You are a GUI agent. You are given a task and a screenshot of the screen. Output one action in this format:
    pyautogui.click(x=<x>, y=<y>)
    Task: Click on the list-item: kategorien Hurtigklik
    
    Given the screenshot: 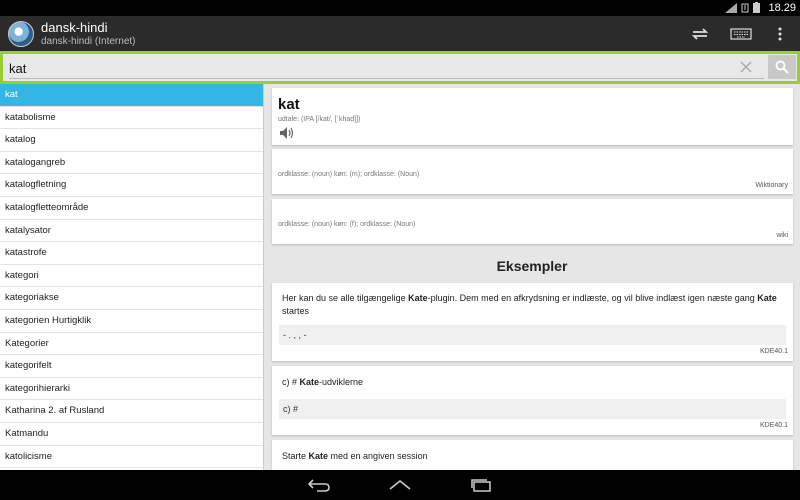 What is the action you would take?
    pyautogui.click(x=131, y=321)
    